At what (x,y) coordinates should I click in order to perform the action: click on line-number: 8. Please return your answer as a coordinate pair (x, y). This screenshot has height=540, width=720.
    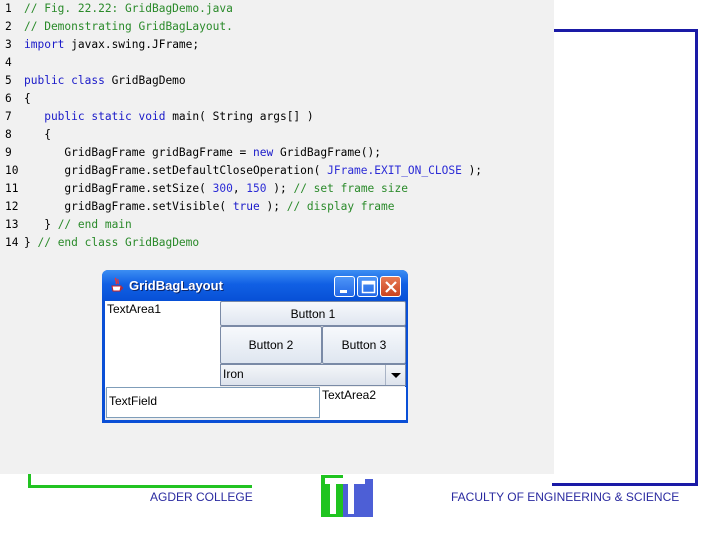
    Looking at the image, I should click on (8, 134).